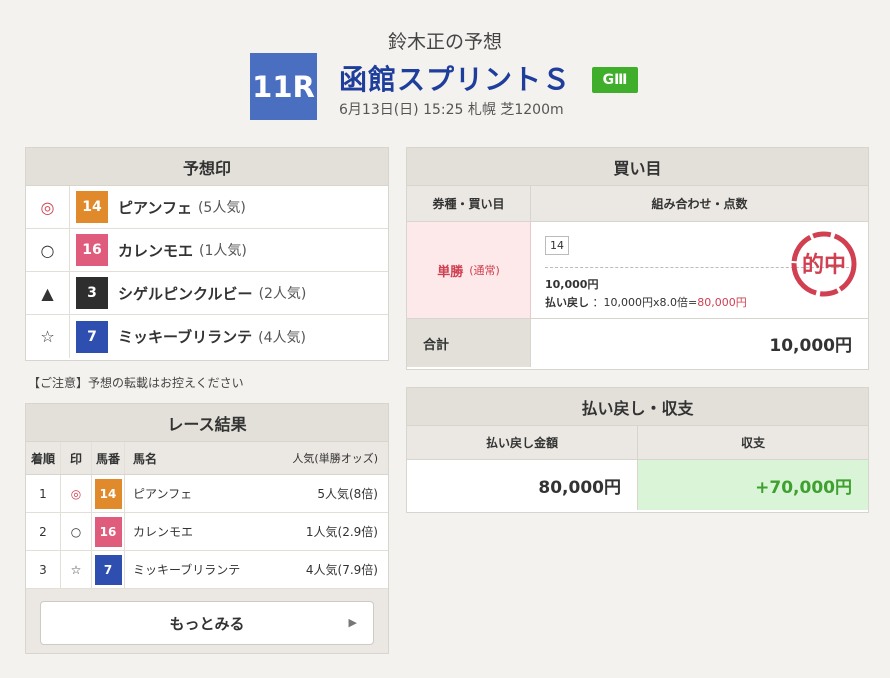  Describe the element at coordinates (699, 270) in the screenshot. I see `bet-detail: 14 10,000円 払い戻し ：10,000円x8.0倍=80,000円 的中` at that location.